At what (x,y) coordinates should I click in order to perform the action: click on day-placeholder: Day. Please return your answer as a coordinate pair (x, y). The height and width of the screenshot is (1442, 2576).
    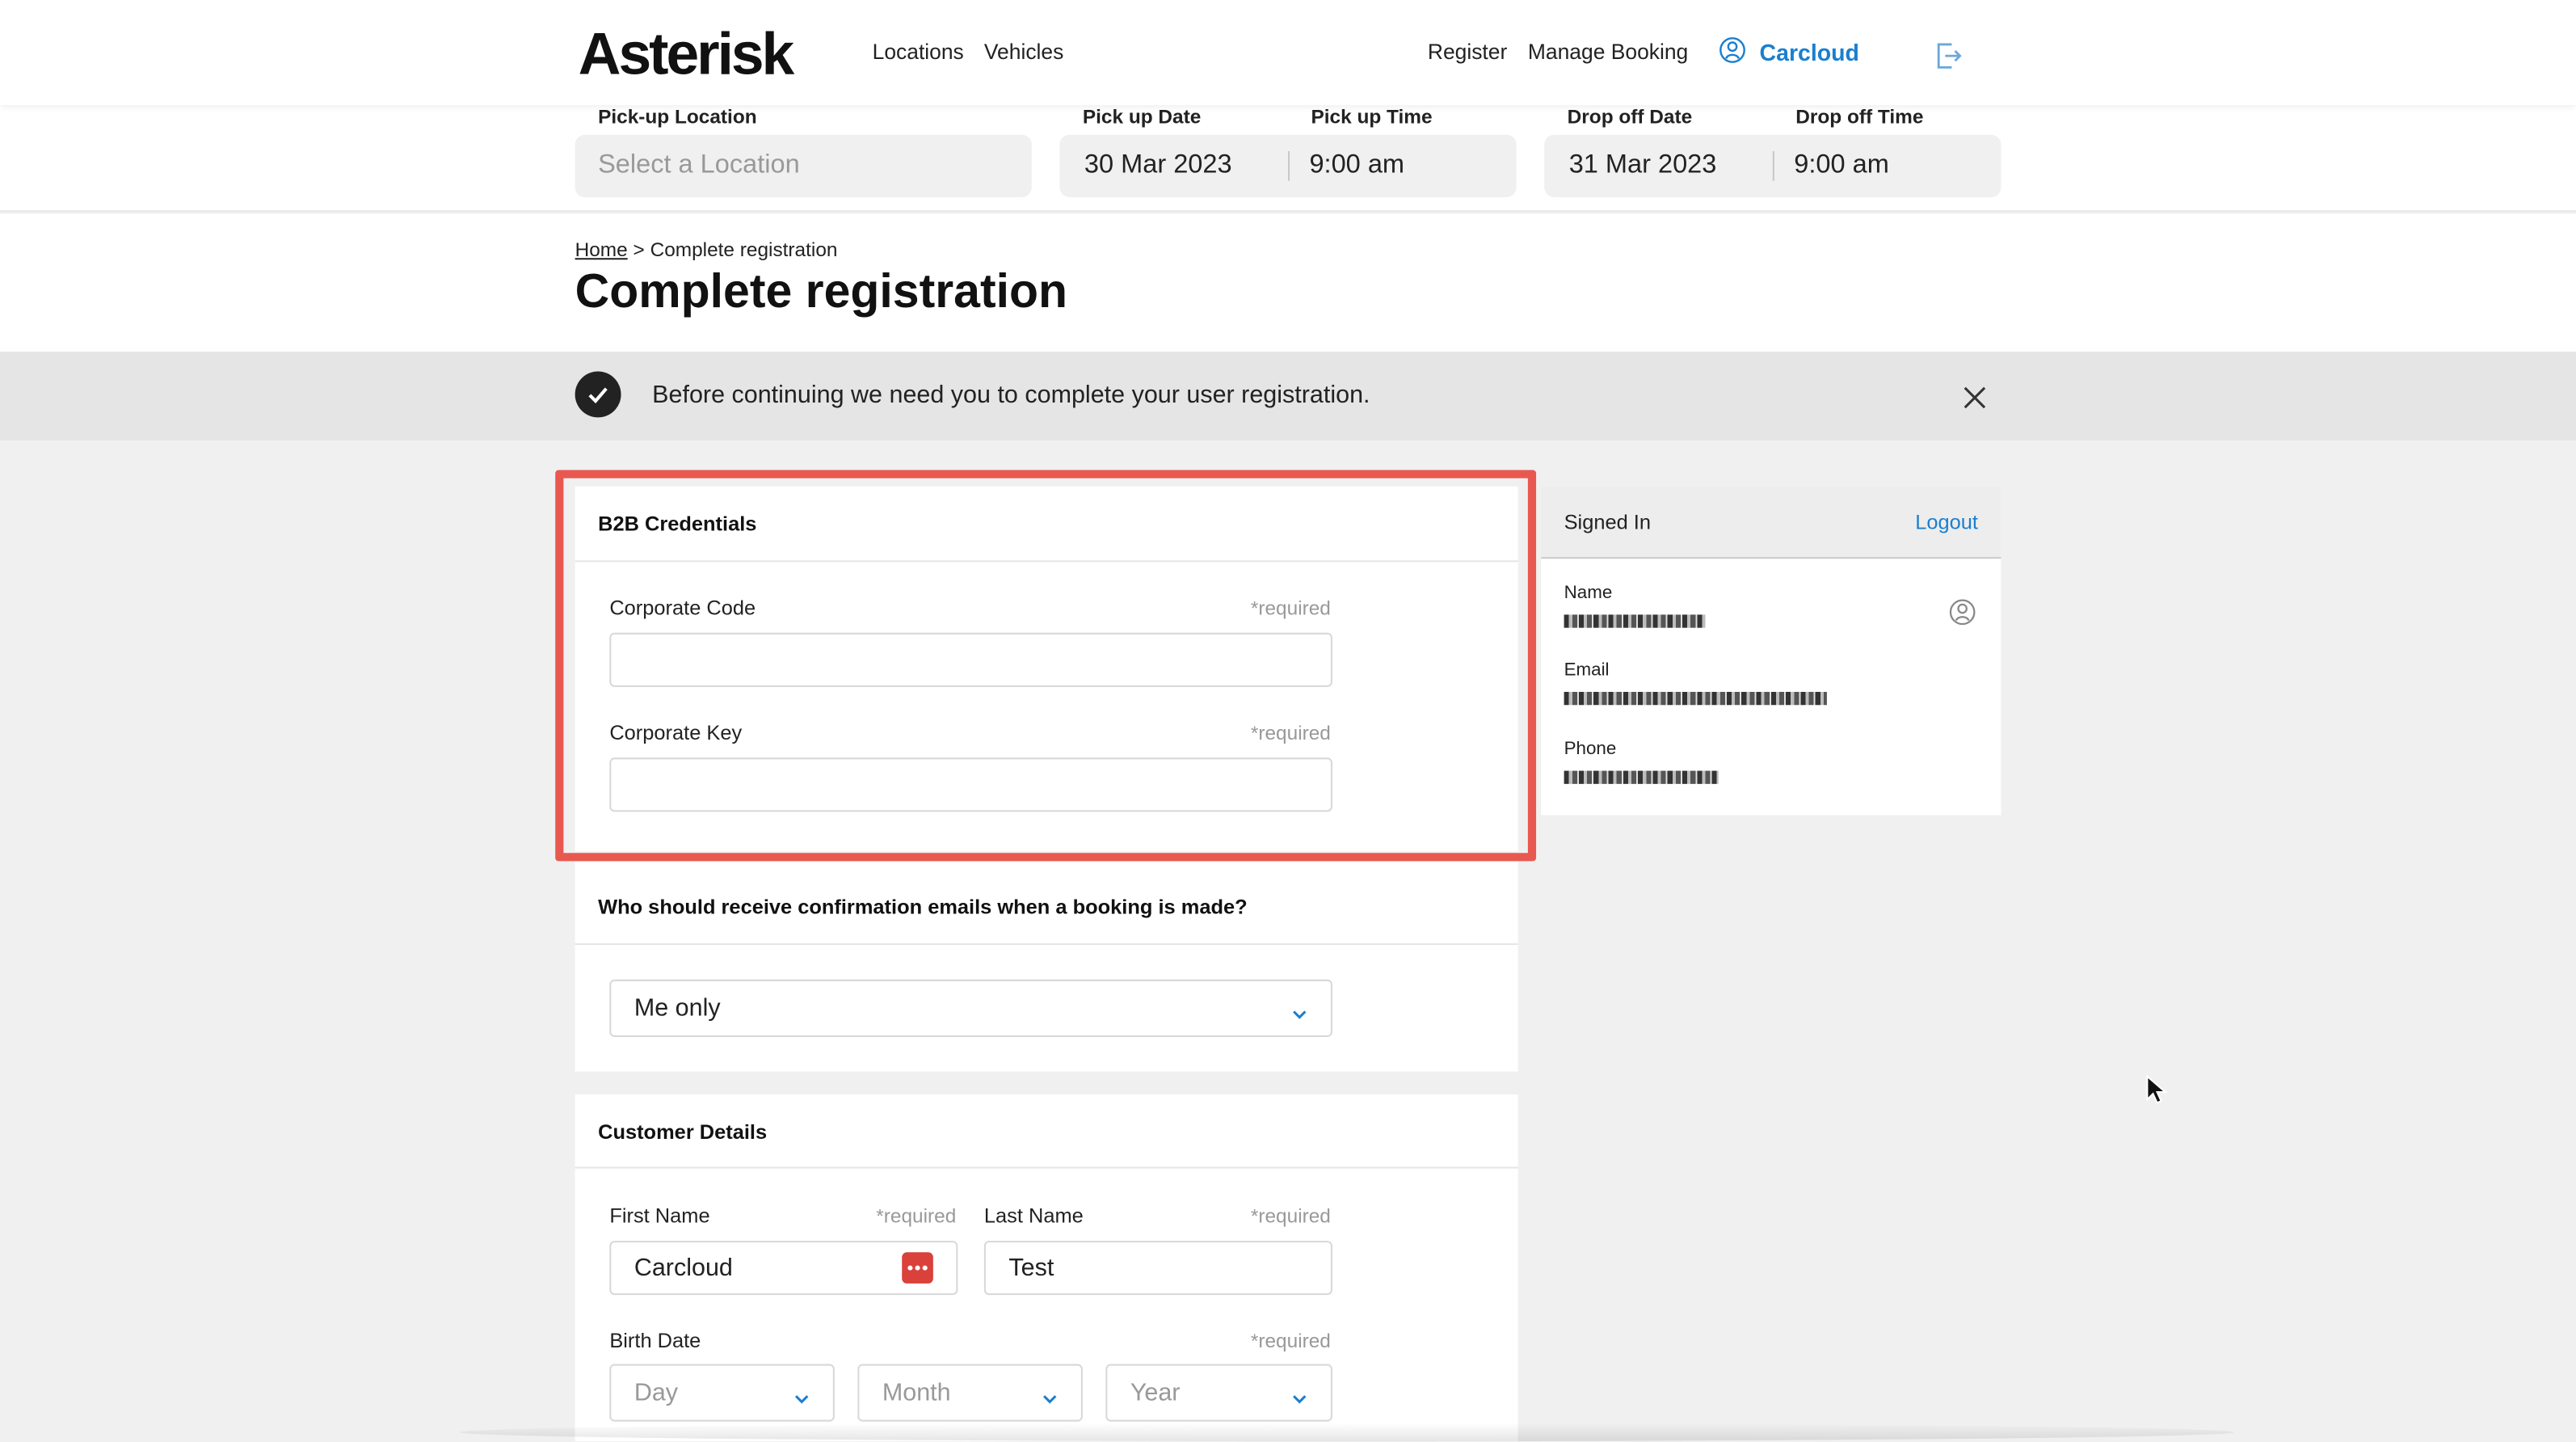
    Looking at the image, I should click on (656, 1392).